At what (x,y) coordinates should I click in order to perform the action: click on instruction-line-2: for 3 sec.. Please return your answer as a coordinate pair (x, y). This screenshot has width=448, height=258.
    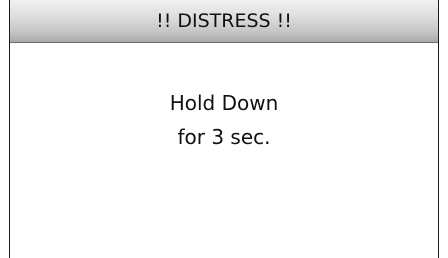
    Looking at the image, I should click on (224, 137).